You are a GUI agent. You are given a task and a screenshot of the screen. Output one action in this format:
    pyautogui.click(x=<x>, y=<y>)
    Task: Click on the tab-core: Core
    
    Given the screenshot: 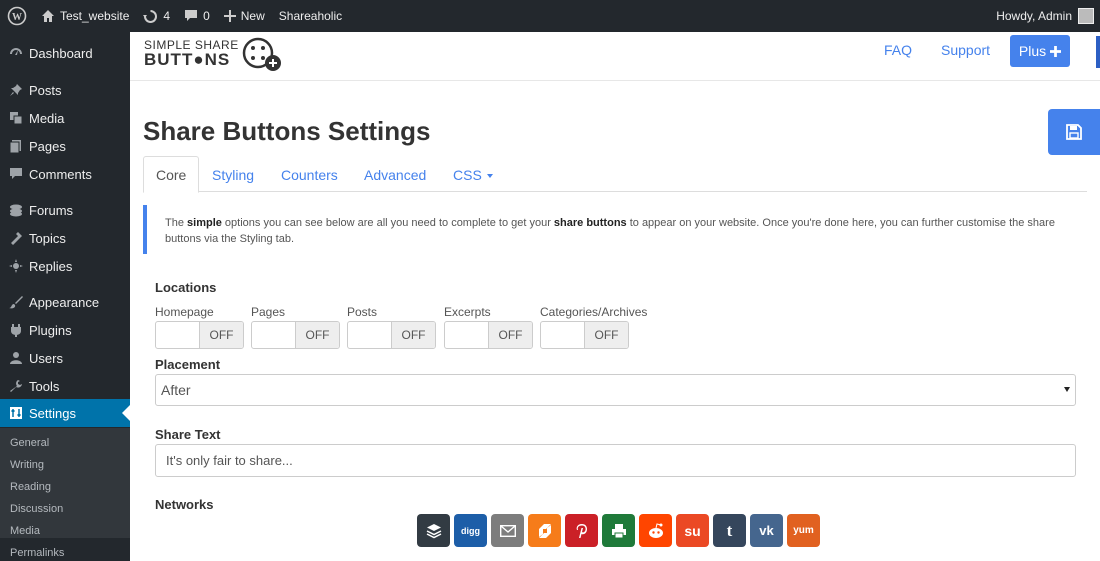 What is the action you would take?
    pyautogui.click(x=171, y=174)
    